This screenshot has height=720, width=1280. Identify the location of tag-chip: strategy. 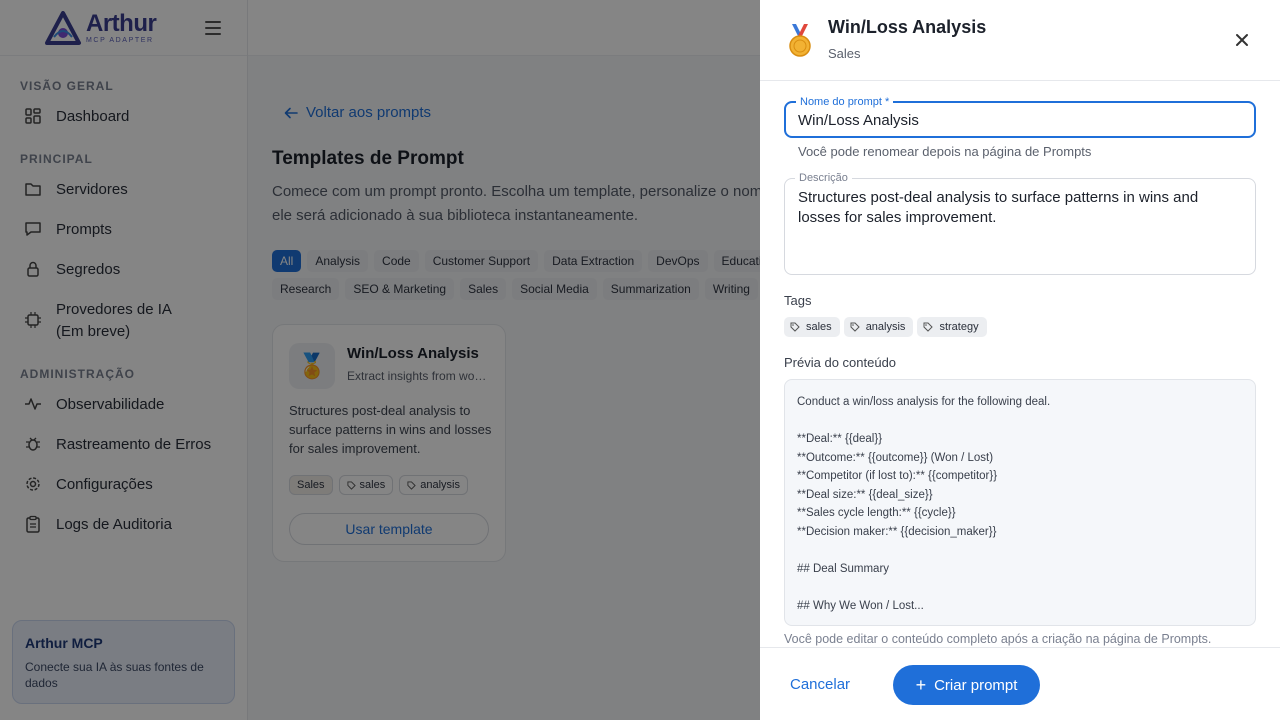
(952, 327).